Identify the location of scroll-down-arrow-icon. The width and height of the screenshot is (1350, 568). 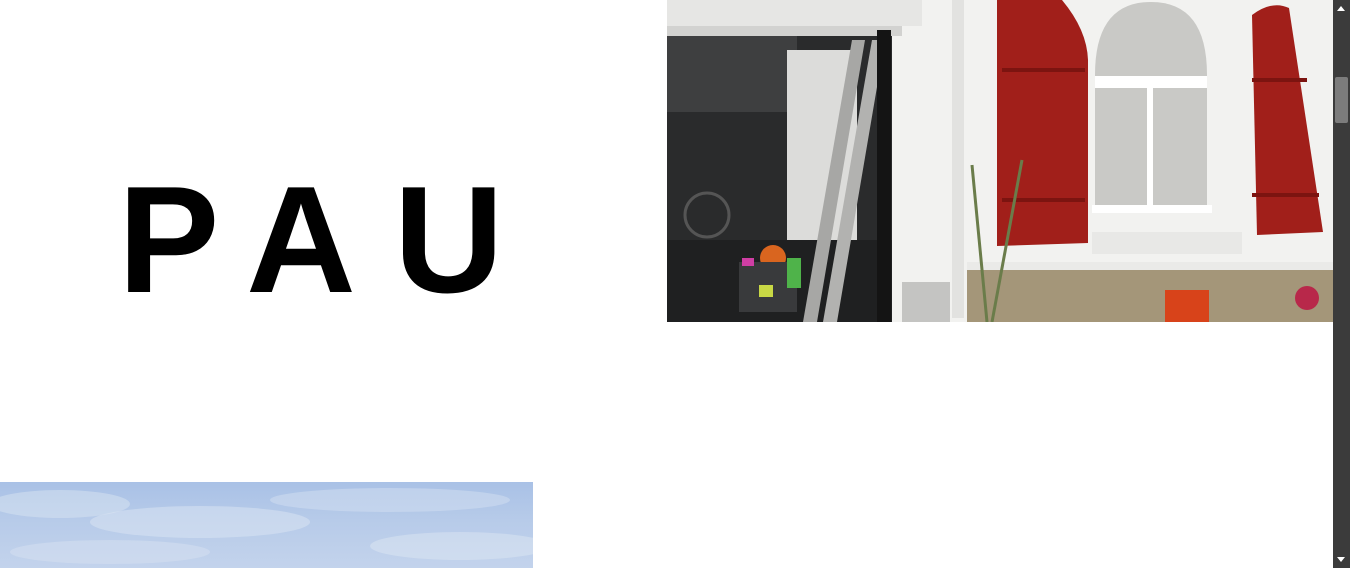
(1341, 559).